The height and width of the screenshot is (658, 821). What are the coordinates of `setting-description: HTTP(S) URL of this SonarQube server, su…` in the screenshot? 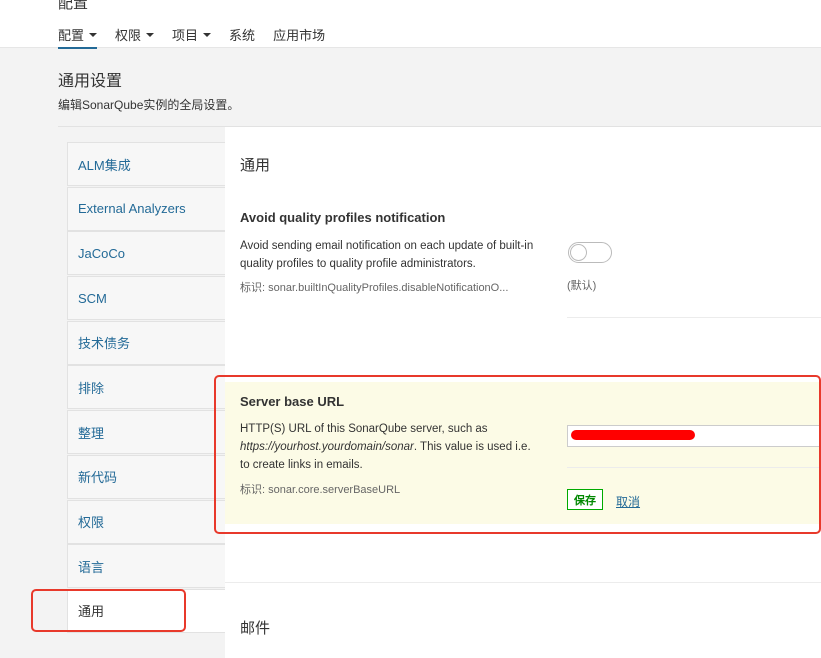 It's located at (390, 447).